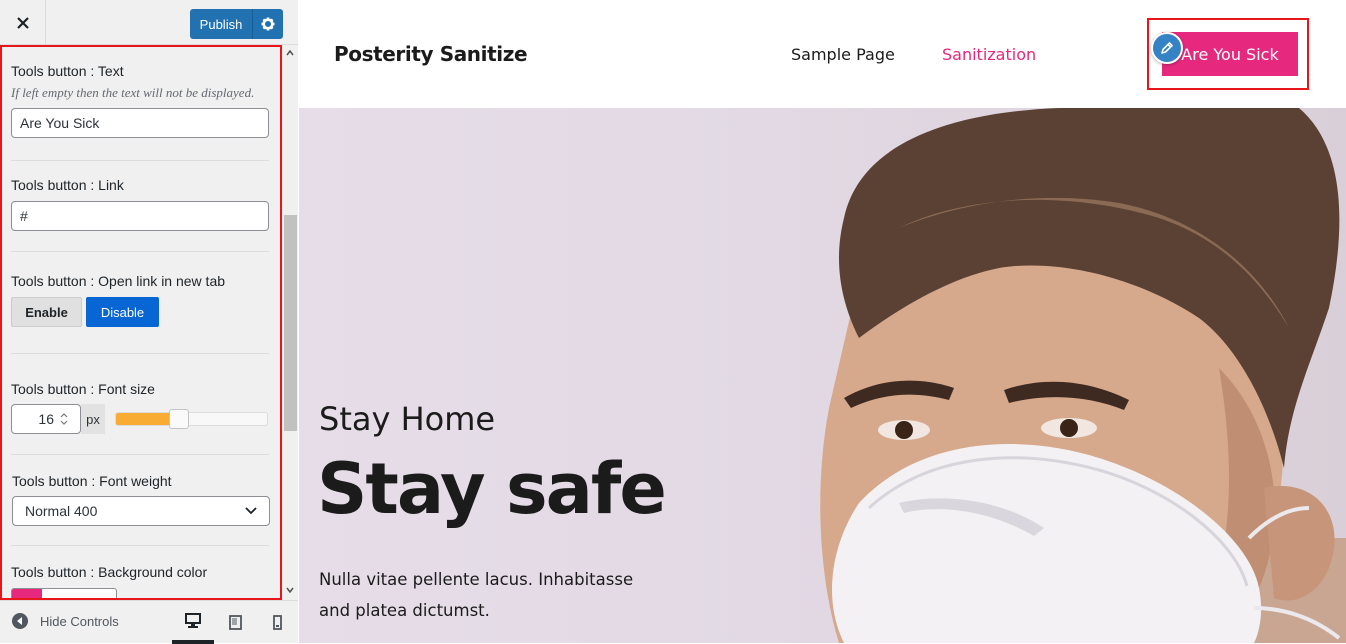 The width and height of the screenshot is (1346, 644). What do you see at coordinates (149, 622) in the screenshot?
I see `customizer-footer: Hide Controls` at bounding box center [149, 622].